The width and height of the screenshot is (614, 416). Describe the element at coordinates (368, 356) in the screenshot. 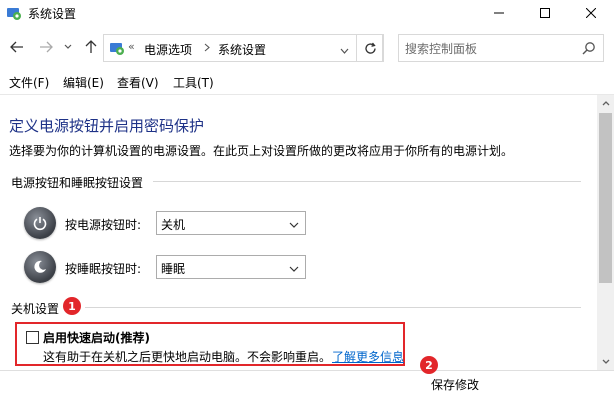

I see `learn-more-link: 了解更多信息` at that location.